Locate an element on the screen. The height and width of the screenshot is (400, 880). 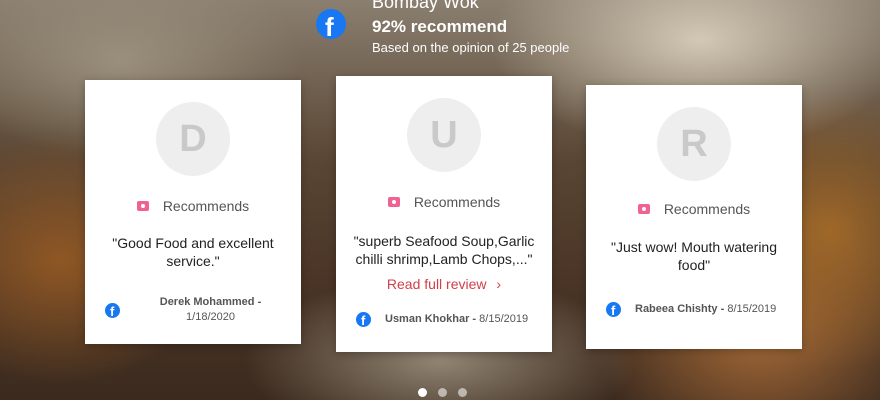
review-quote: "Just wow! Mouth watering food" is located at coordinates (694, 256).